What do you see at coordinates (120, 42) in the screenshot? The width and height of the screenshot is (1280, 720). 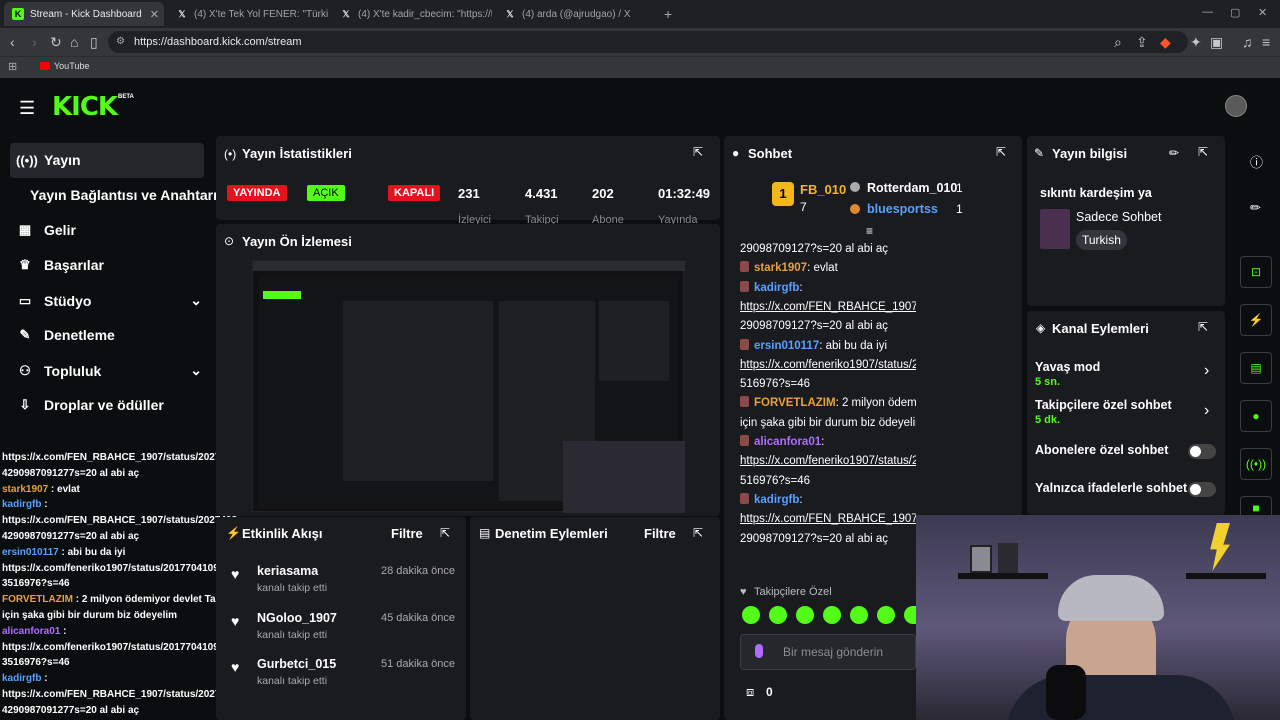 I see `site-info-icon: ⚙` at bounding box center [120, 42].